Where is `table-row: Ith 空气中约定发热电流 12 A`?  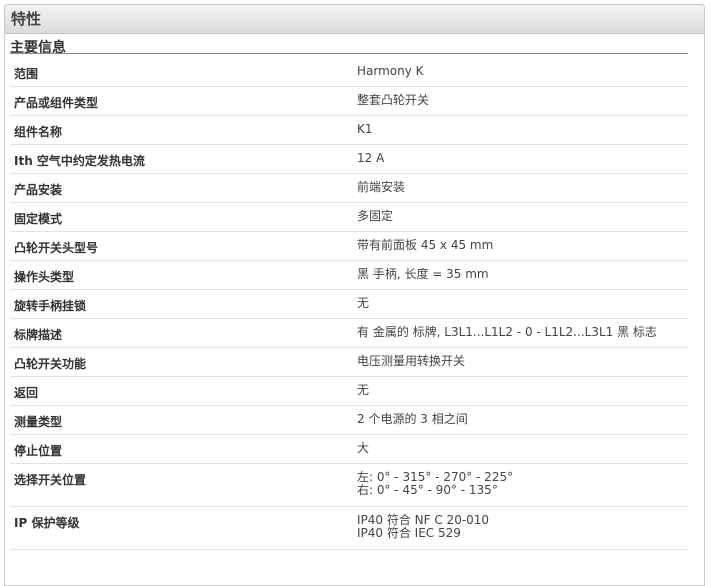
table-row: Ith 空气中约定发热电流 12 A is located at coordinates (349, 159).